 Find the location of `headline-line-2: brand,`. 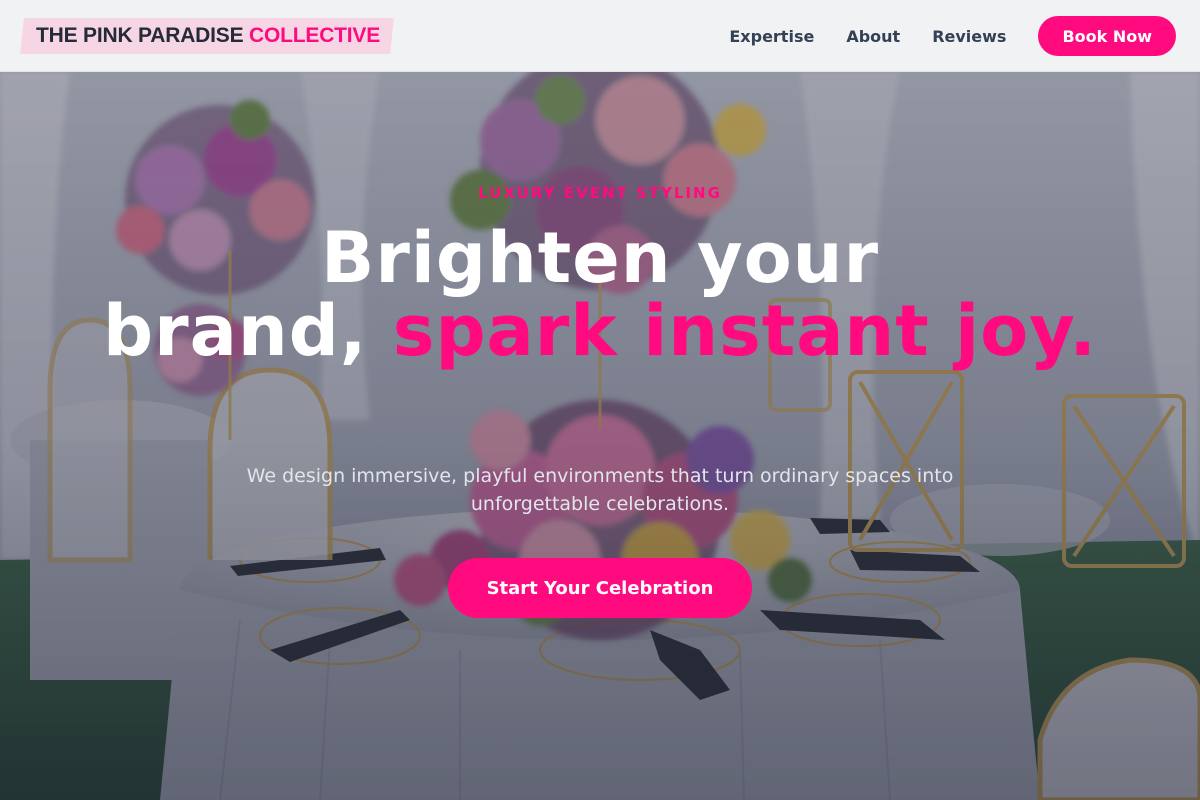

headline-line-2: brand, is located at coordinates (248, 331).